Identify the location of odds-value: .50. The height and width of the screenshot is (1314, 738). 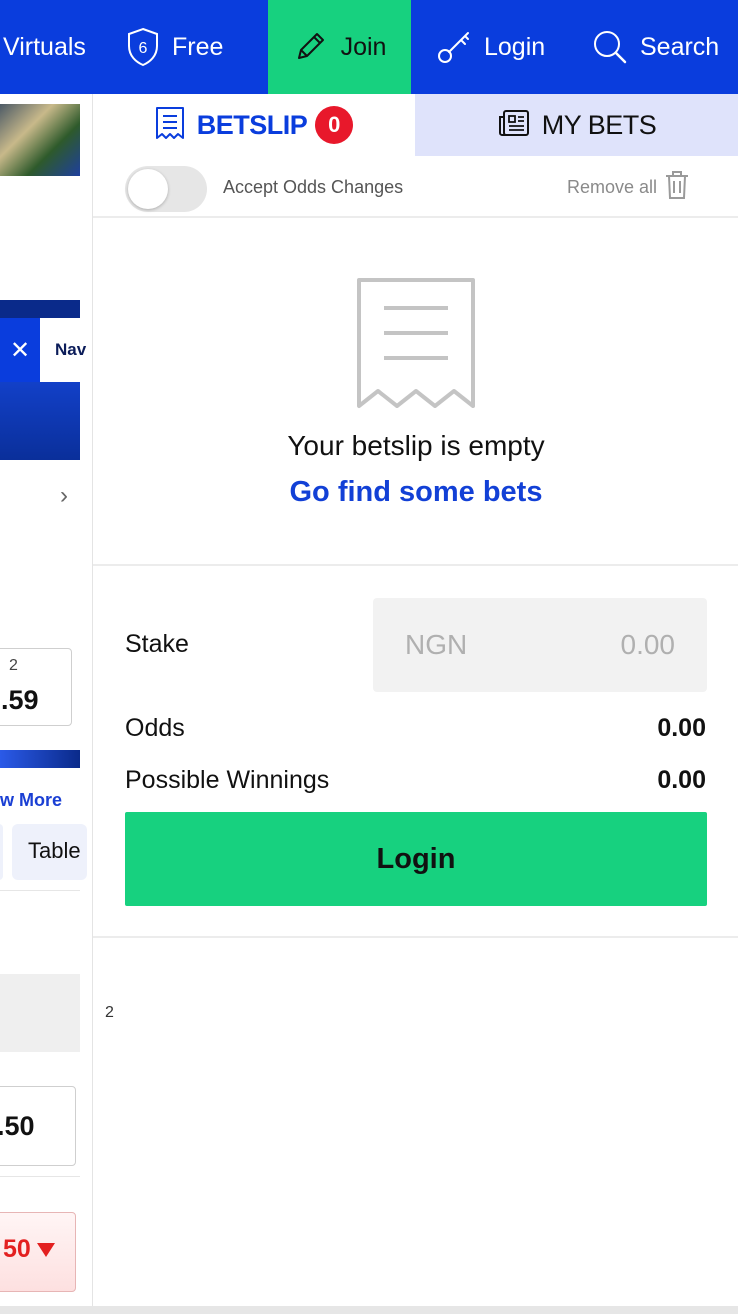
(17, 1126).